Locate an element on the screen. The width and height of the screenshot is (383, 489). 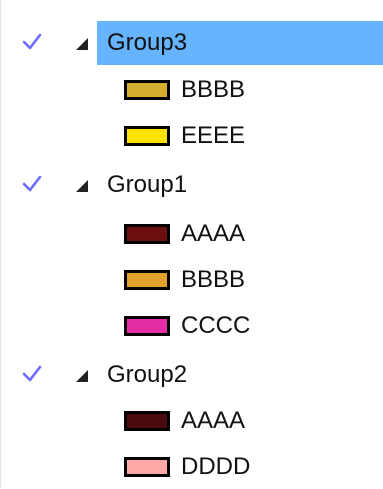
tree-item-row: CCCC is located at coordinates (192, 326).